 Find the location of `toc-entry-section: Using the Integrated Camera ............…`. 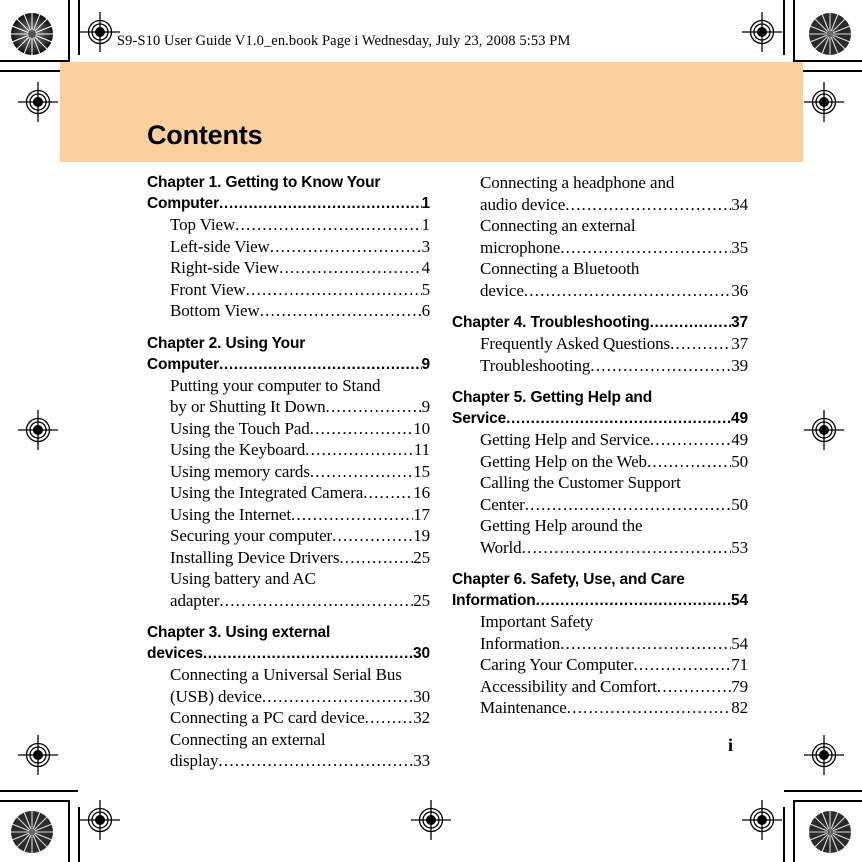

toc-entry-section: Using the Integrated Camera ............… is located at coordinates (300, 493).